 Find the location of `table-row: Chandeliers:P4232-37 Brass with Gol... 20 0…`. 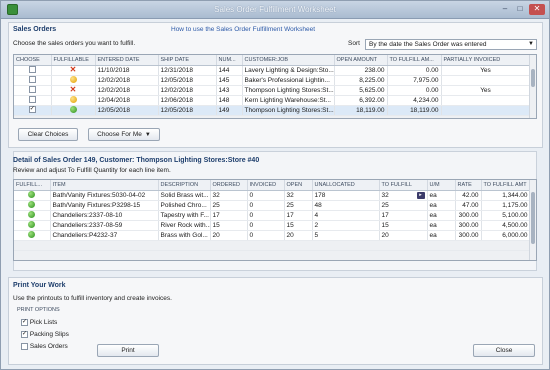

table-row: Chandeliers:P4232-37 Brass with Gol... 20 0… is located at coordinates (272, 235).